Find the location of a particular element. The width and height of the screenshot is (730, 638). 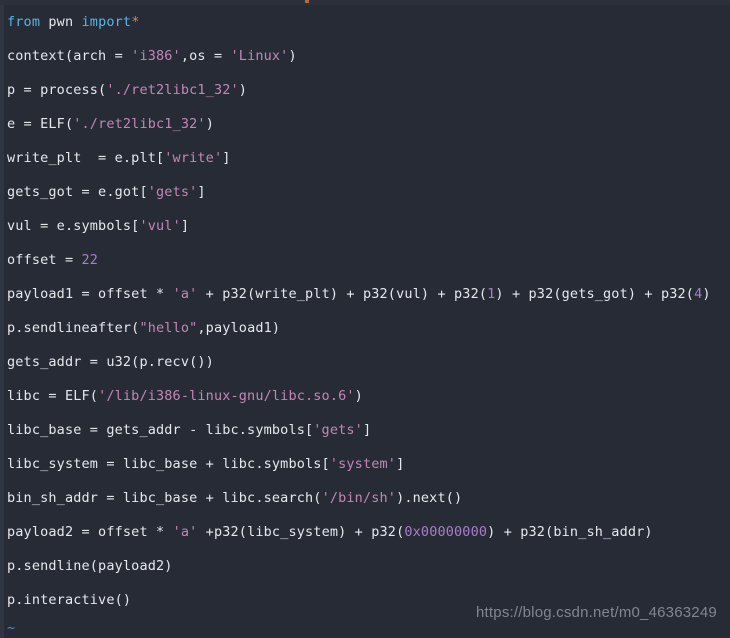

tilde-icon: ~ is located at coordinates (11, 628).